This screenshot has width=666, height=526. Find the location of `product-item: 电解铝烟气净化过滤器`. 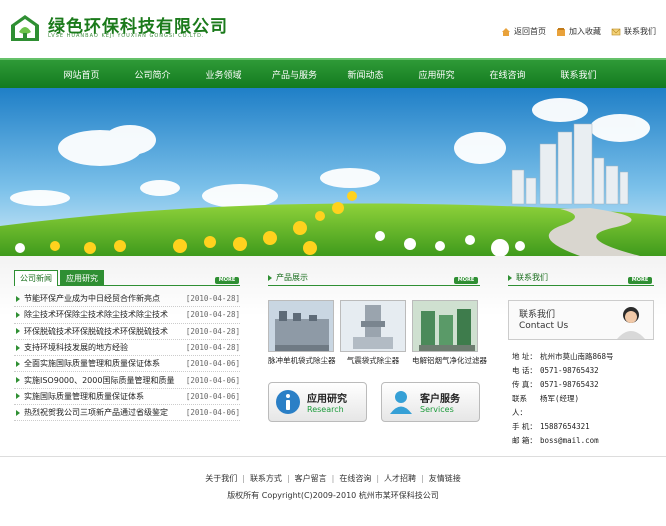

product-item: 电解铝烟气净化过滤器 is located at coordinates (449, 333).